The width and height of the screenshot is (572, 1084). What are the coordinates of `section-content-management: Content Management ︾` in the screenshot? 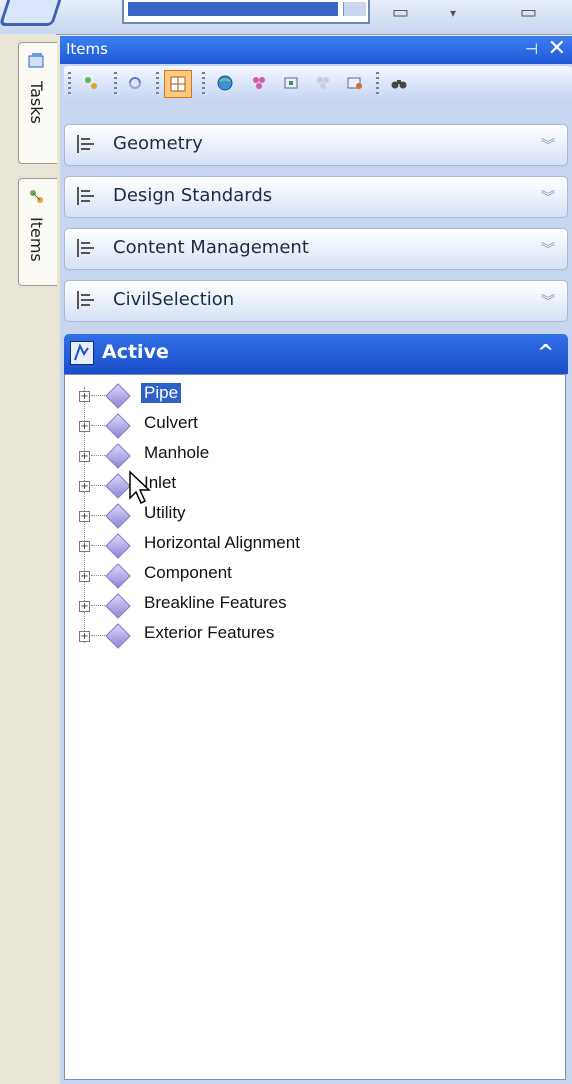 It's located at (316, 249).